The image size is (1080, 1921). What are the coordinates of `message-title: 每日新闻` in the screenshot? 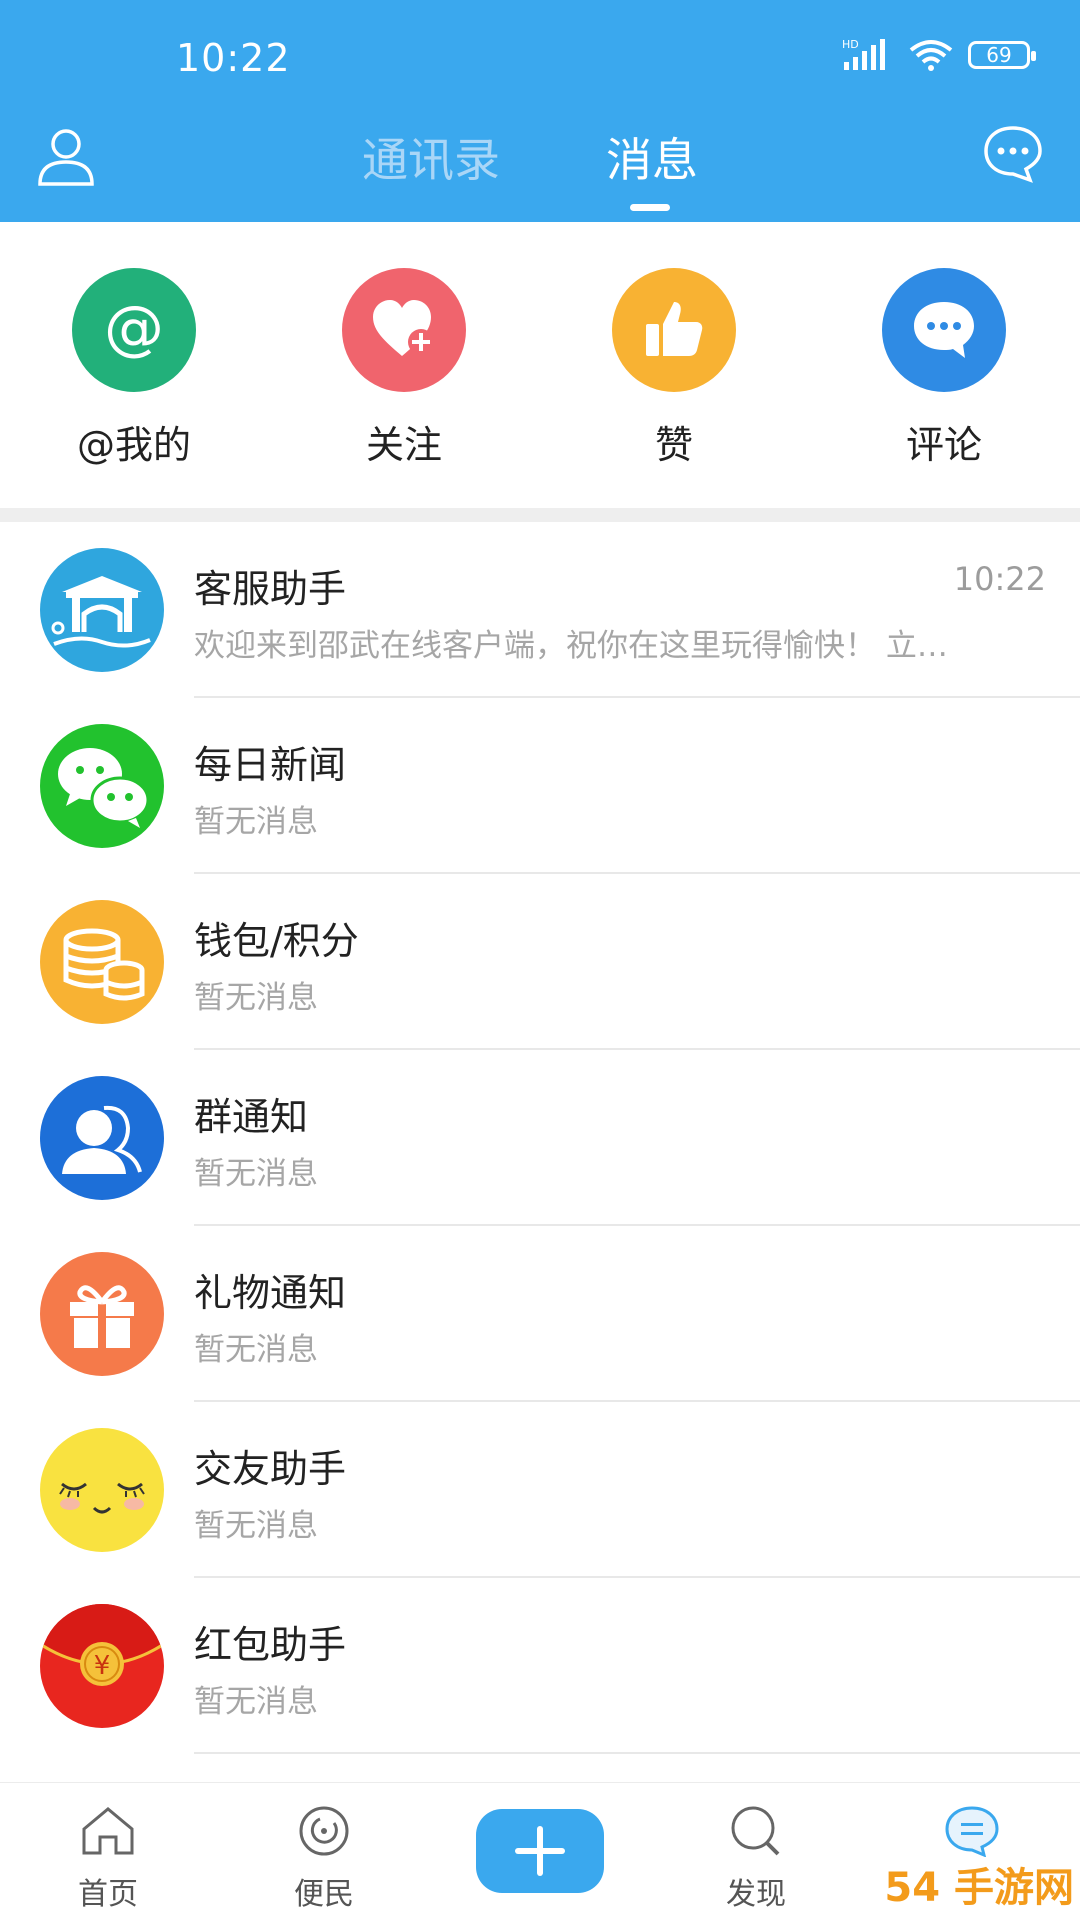 It's located at (270, 765).